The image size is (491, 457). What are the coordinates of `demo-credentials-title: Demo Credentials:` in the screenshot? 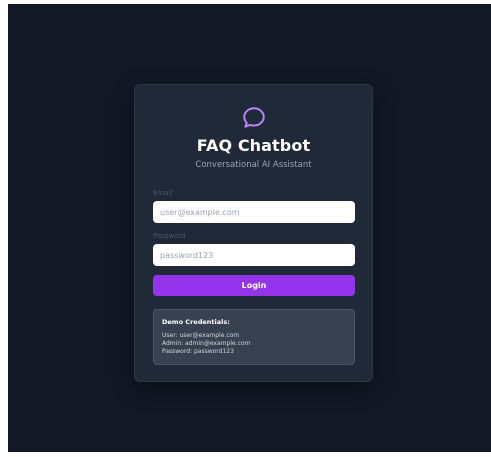 It's located at (196, 322).